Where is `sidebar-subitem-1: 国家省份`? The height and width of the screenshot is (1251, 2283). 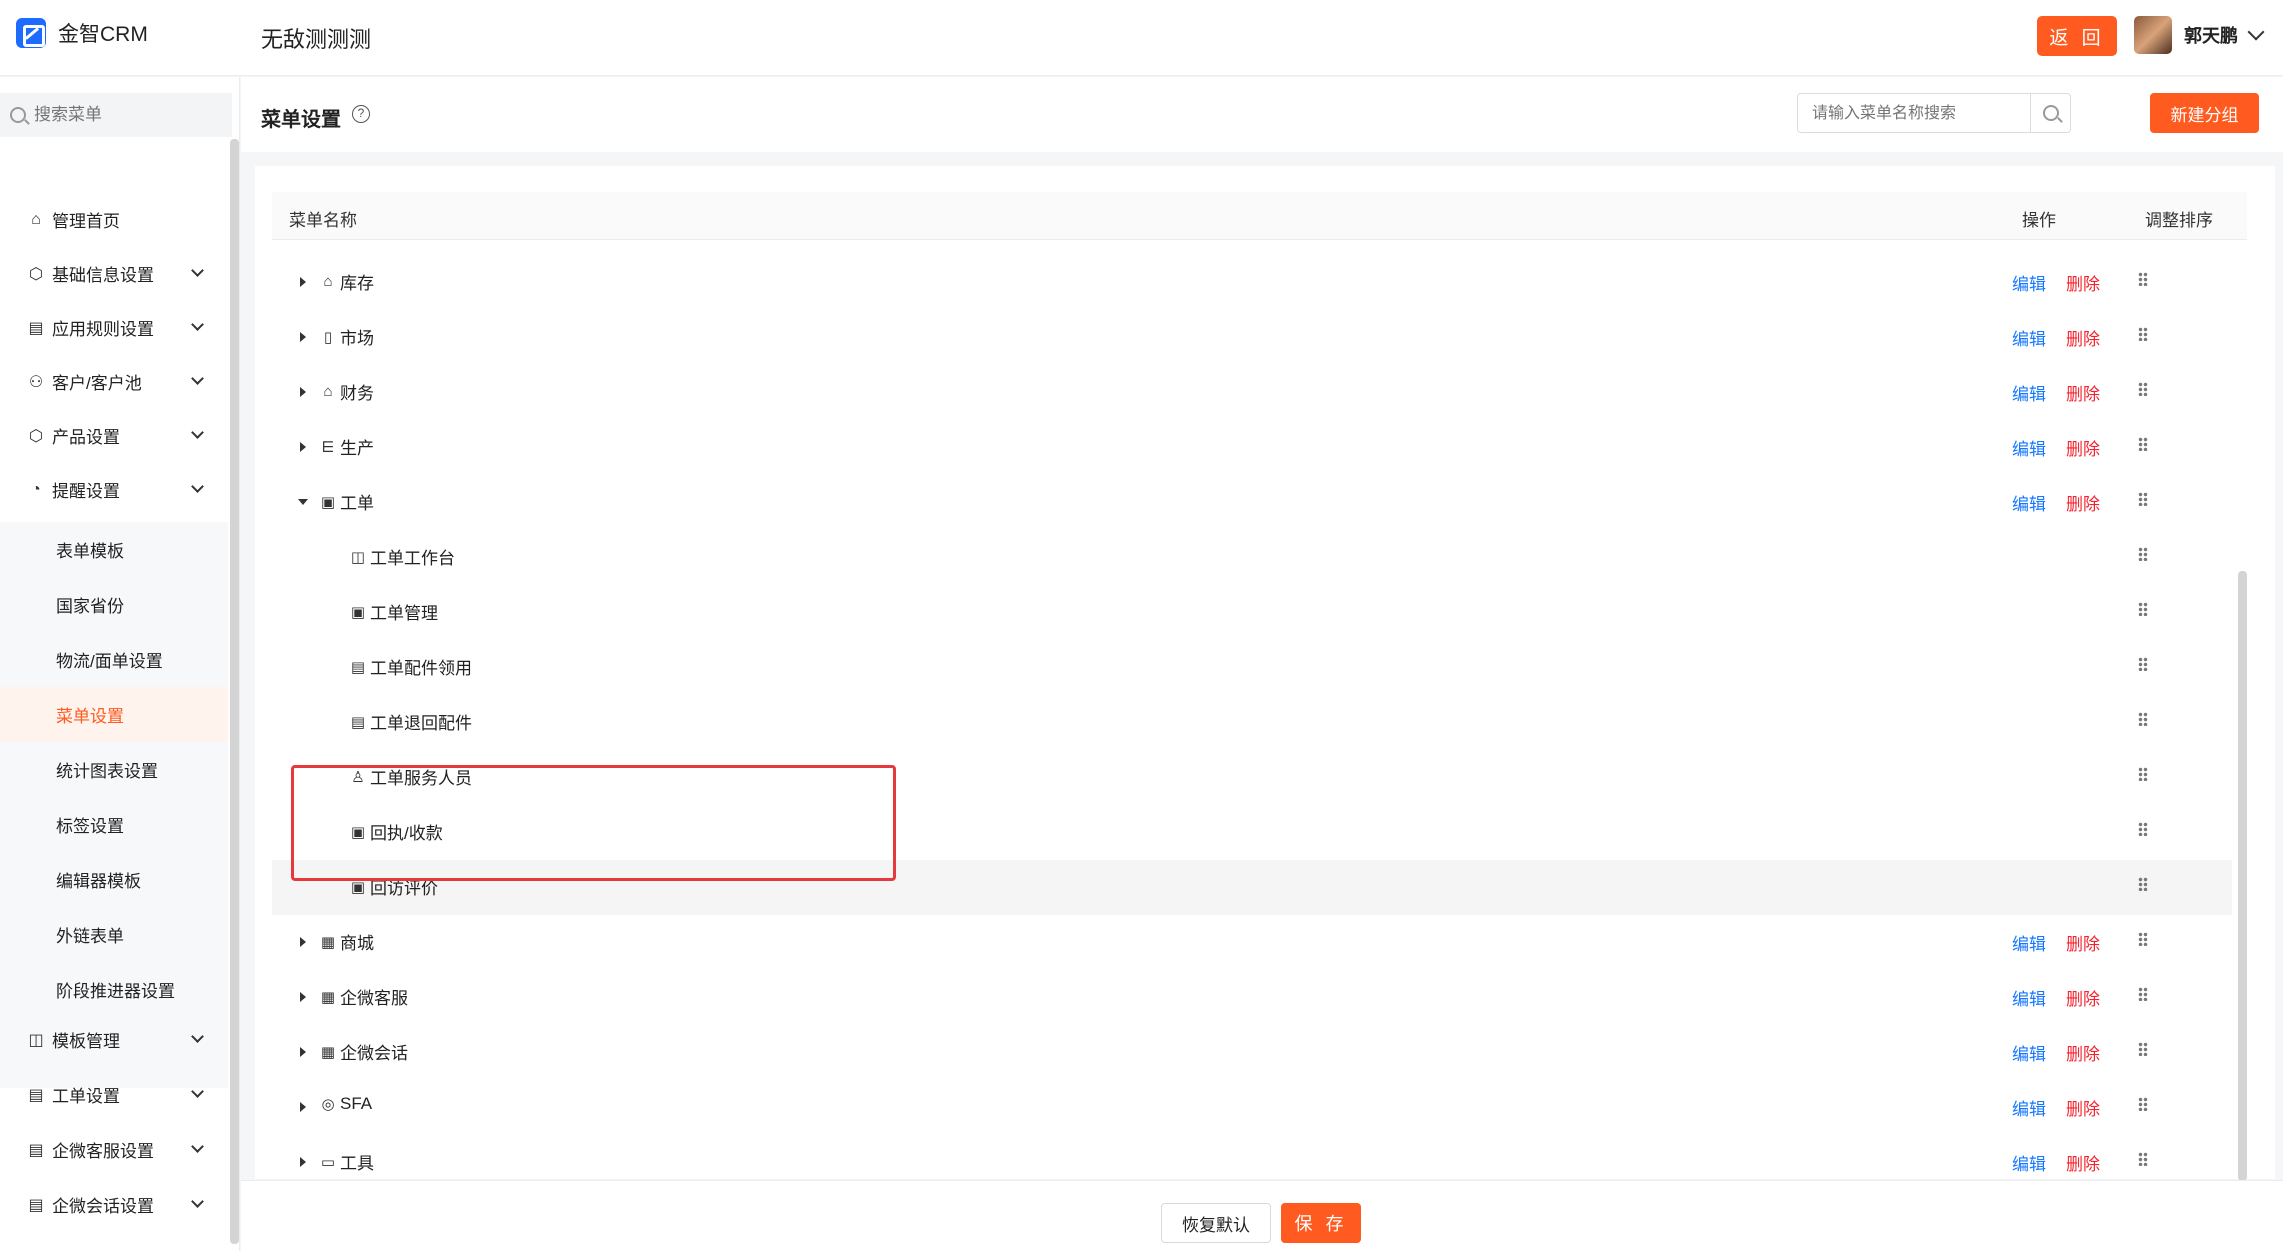
sidebar-subitem-1: 国家省份 is located at coordinates (114, 604).